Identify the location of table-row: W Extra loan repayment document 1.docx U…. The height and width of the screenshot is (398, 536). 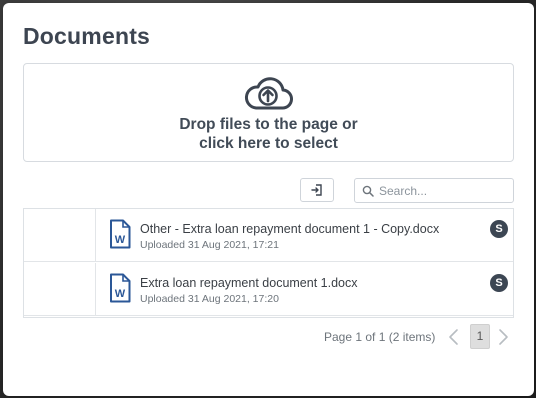
(268, 289).